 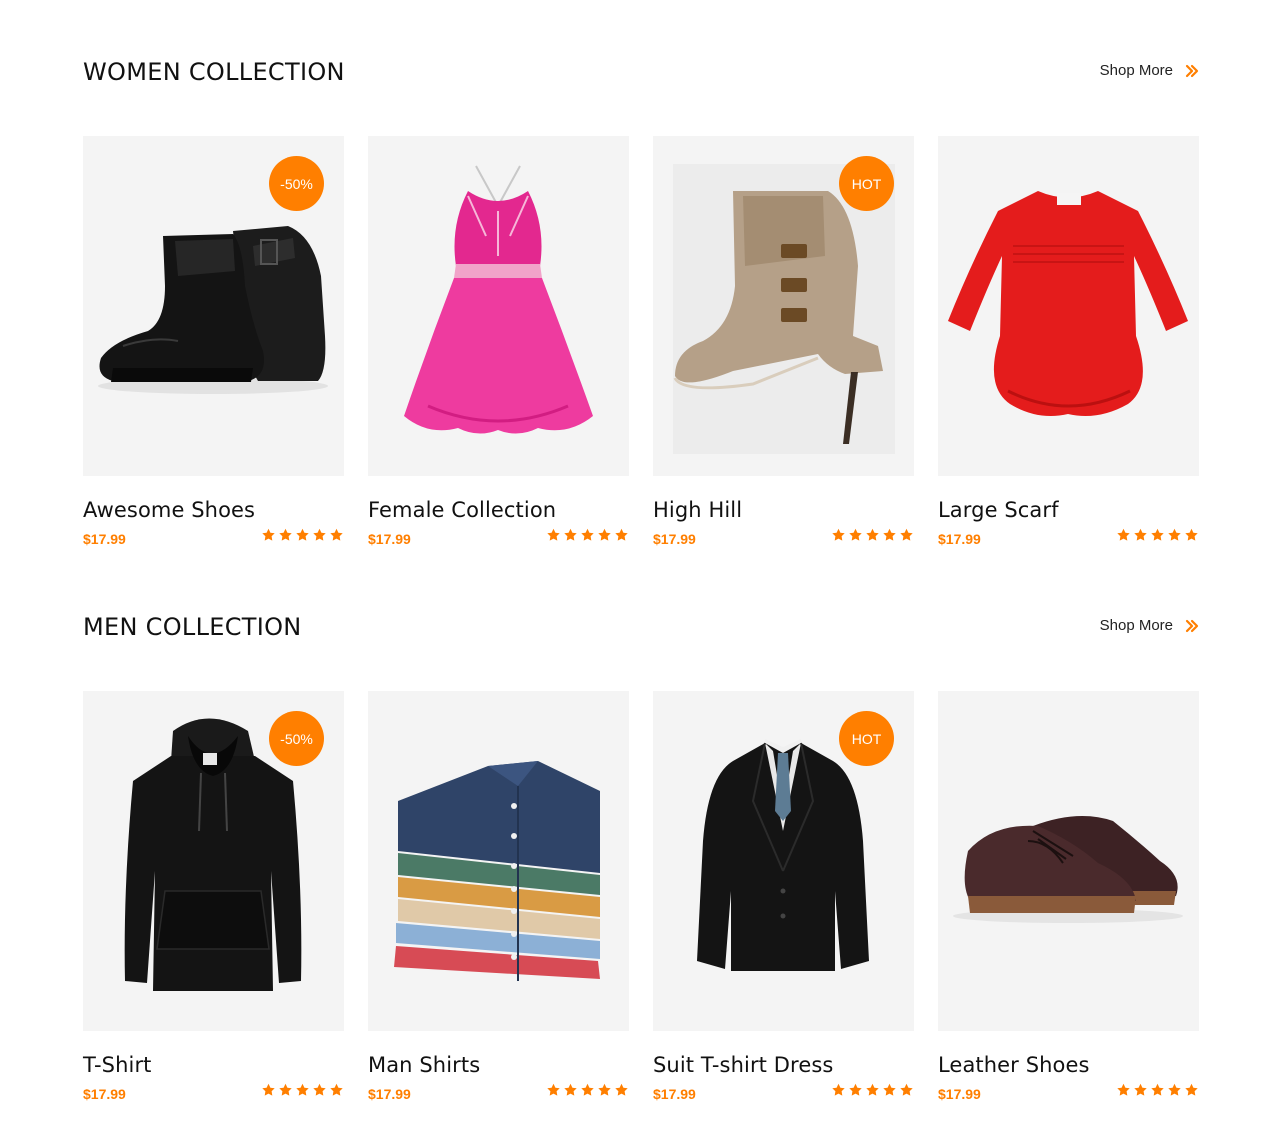 I want to click on product-card: -50% T-Shirt $17.99, so click(x=213, y=900).